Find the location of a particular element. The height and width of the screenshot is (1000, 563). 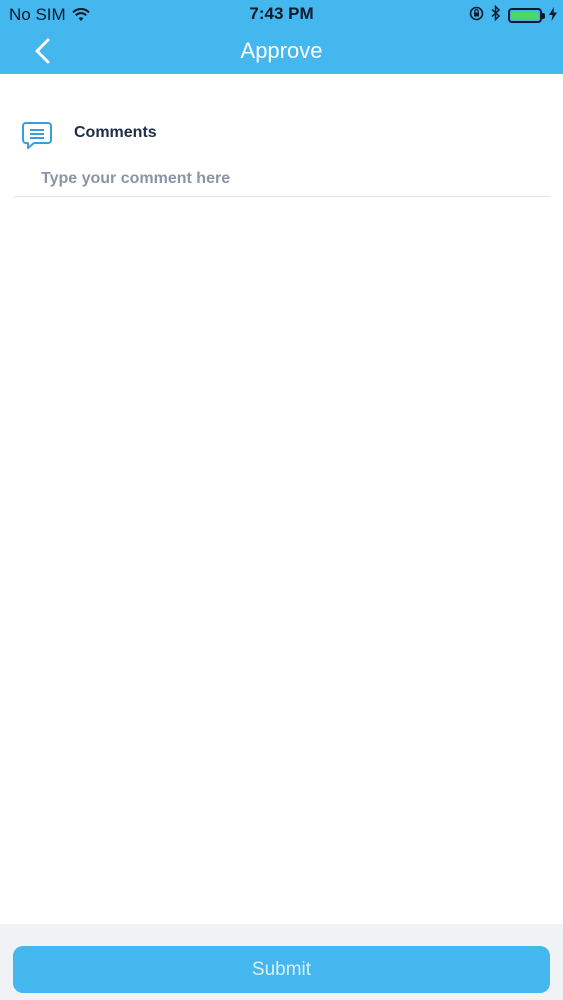

submit-button: Submit is located at coordinates (281, 969).